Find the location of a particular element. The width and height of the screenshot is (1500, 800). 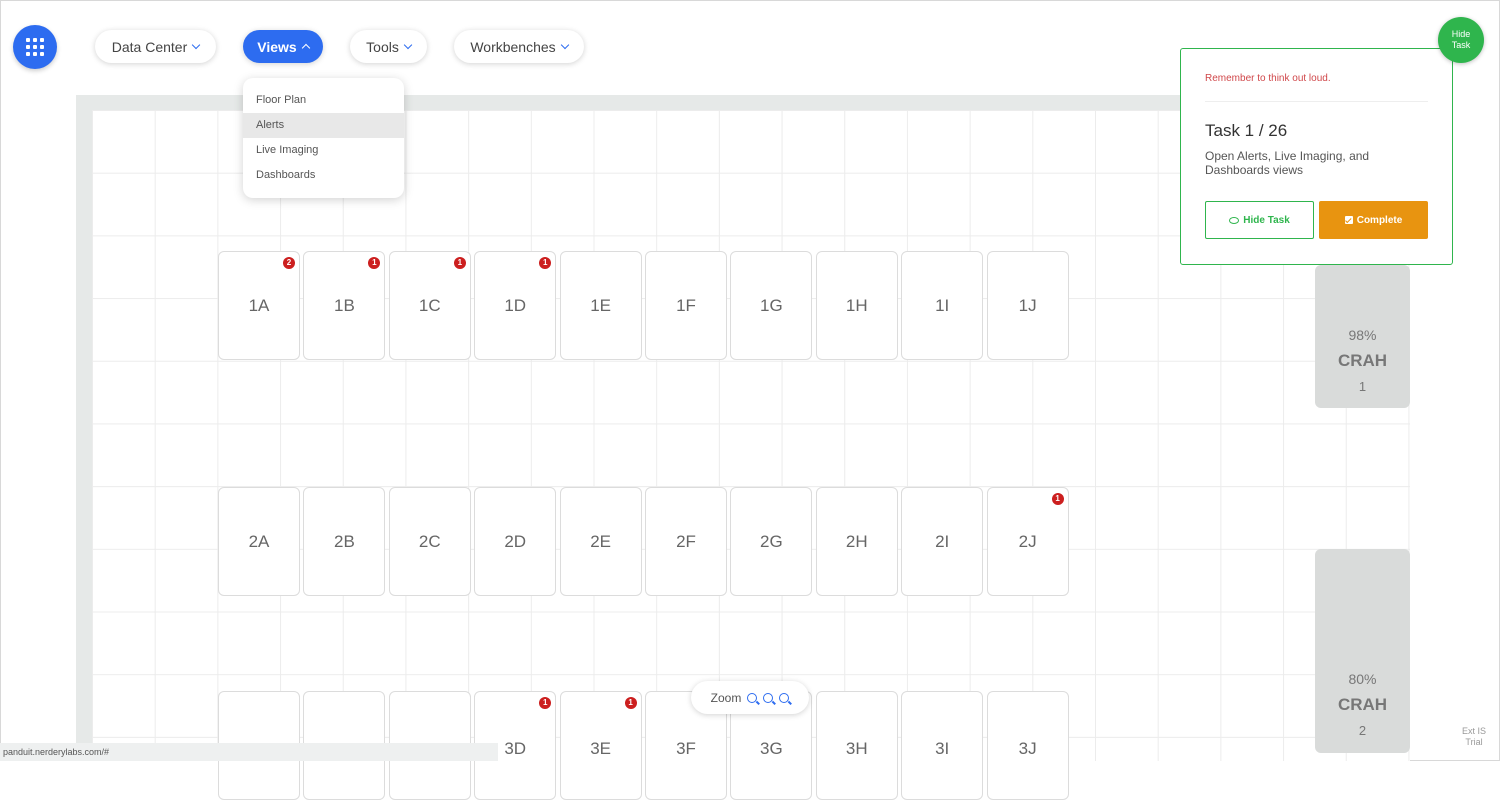

complete-label: Complete is located at coordinates (1379, 220).